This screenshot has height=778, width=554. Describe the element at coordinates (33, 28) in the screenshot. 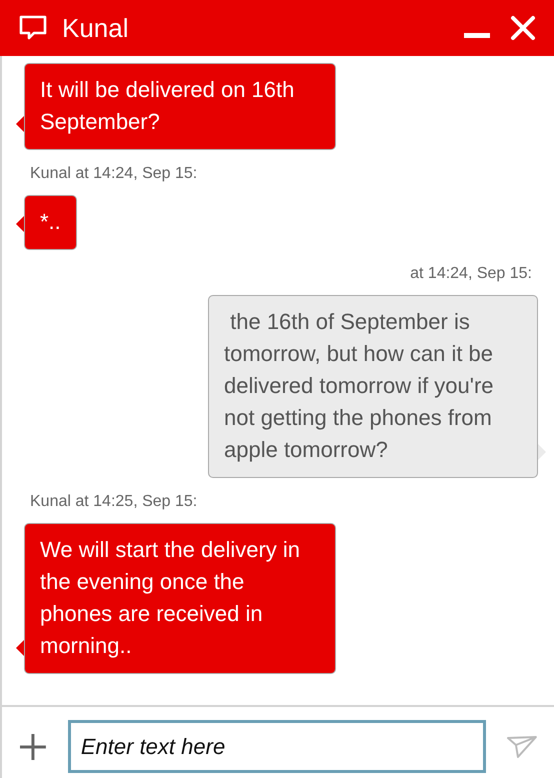

I see `speech-bubble-icon` at that location.